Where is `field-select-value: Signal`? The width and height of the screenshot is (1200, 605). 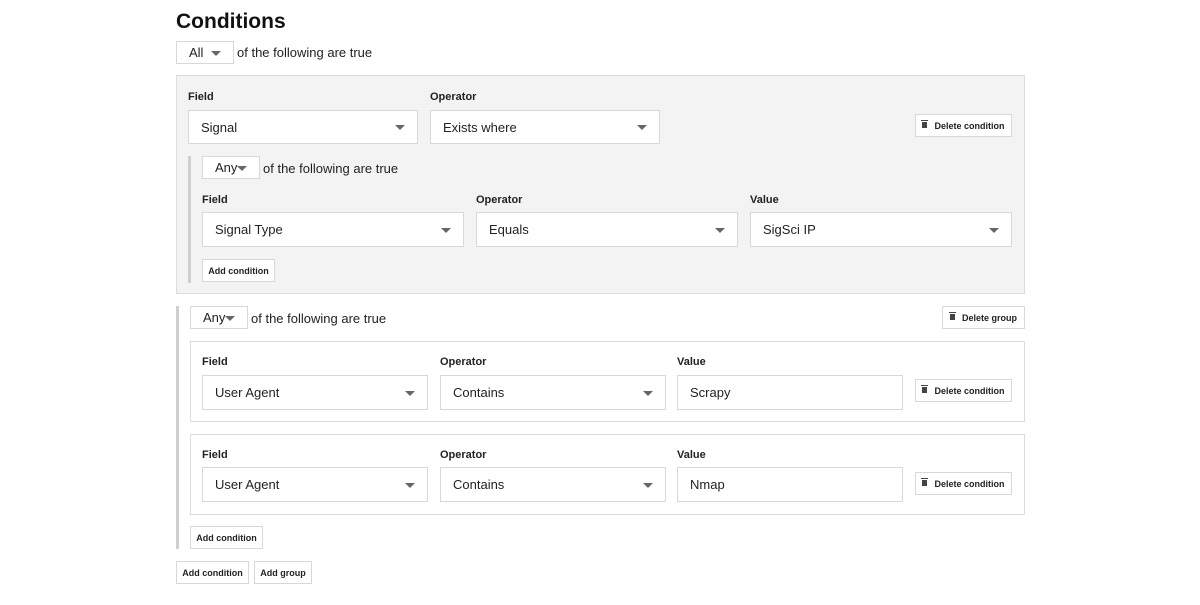 field-select-value: Signal is located at coordinates (219, 127).